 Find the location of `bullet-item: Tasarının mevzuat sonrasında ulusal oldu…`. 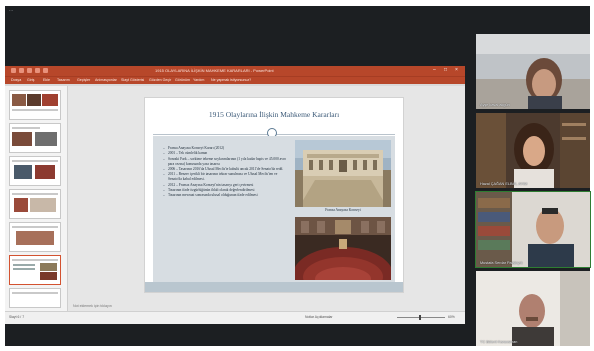

bullet-item: Tasarının mevzuat sonrasında ulusal oldu… is located at coordinates (227, 195).